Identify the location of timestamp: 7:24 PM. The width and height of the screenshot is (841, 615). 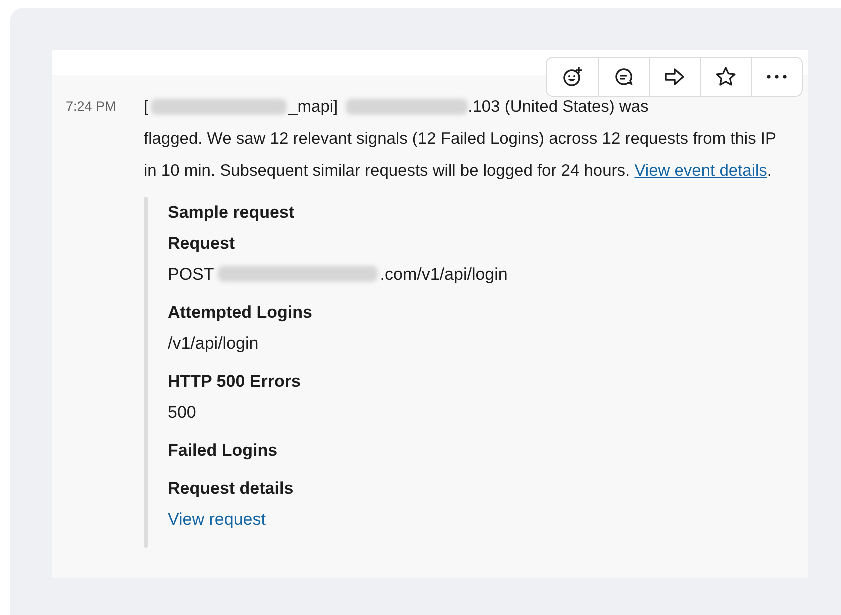
(91, 107).